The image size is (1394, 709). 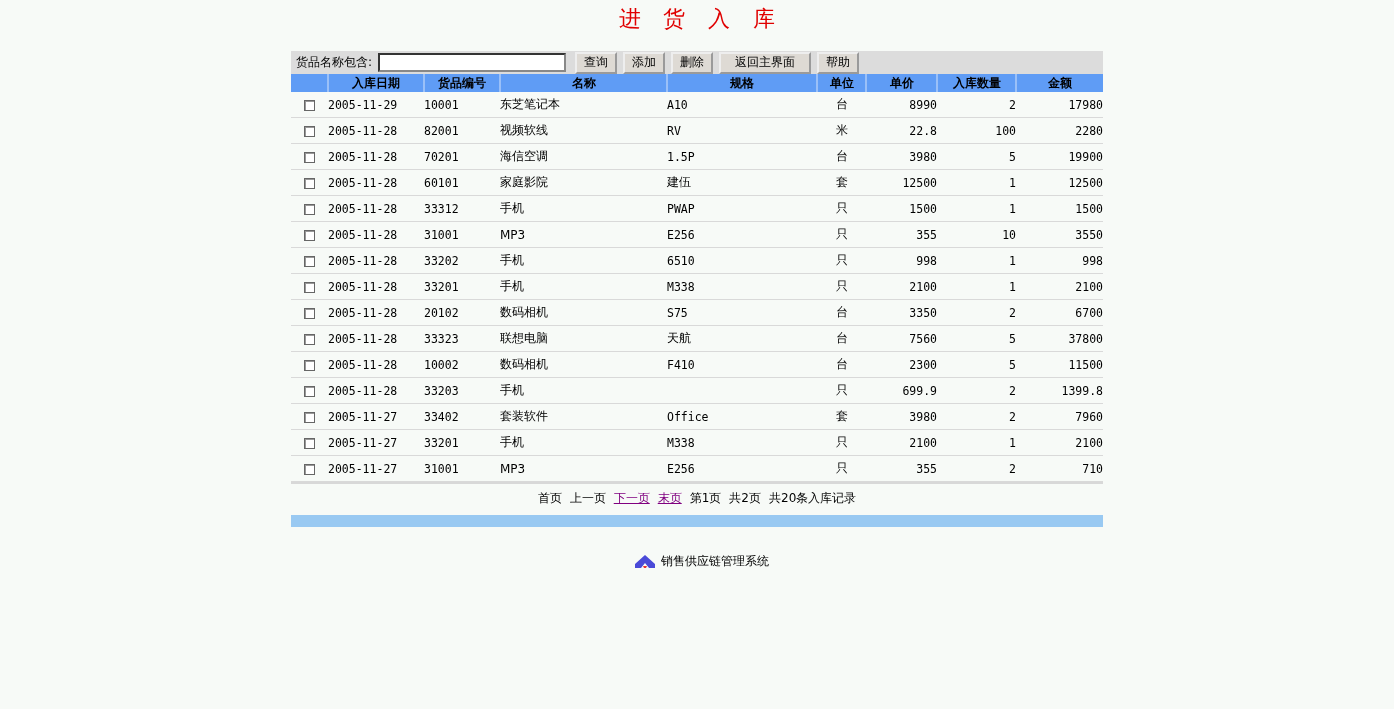 I want to click on search-field, so click(x=472, y=62).